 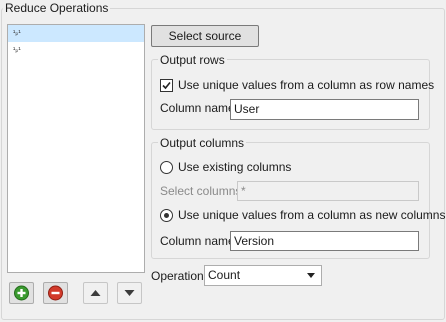 I want to click on plus-icon, so click(x=21, y=293).